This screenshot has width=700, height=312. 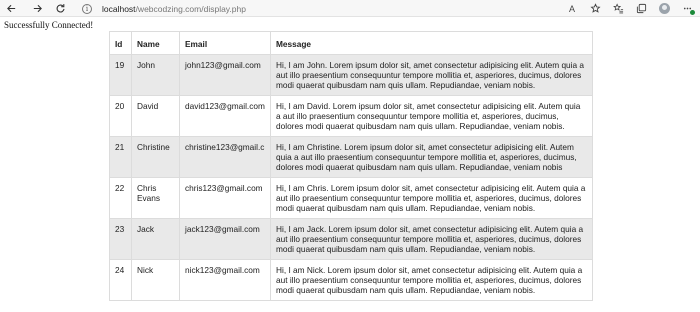 I want to click on favorites-icon, so click(x=618, y=8).